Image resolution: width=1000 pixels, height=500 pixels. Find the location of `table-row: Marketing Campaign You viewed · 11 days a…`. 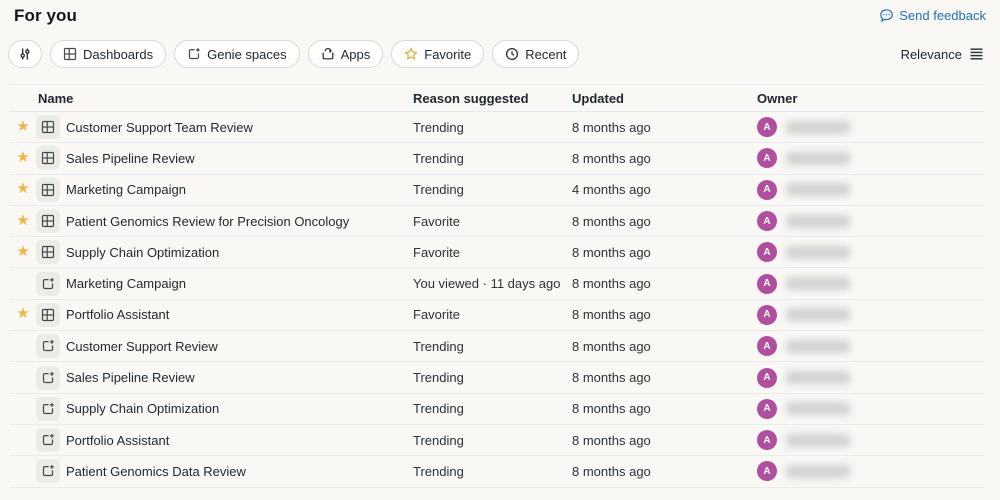

table-row: Marketing Campaign You viewed · 11 days a… is located at coordinates (497, 284).